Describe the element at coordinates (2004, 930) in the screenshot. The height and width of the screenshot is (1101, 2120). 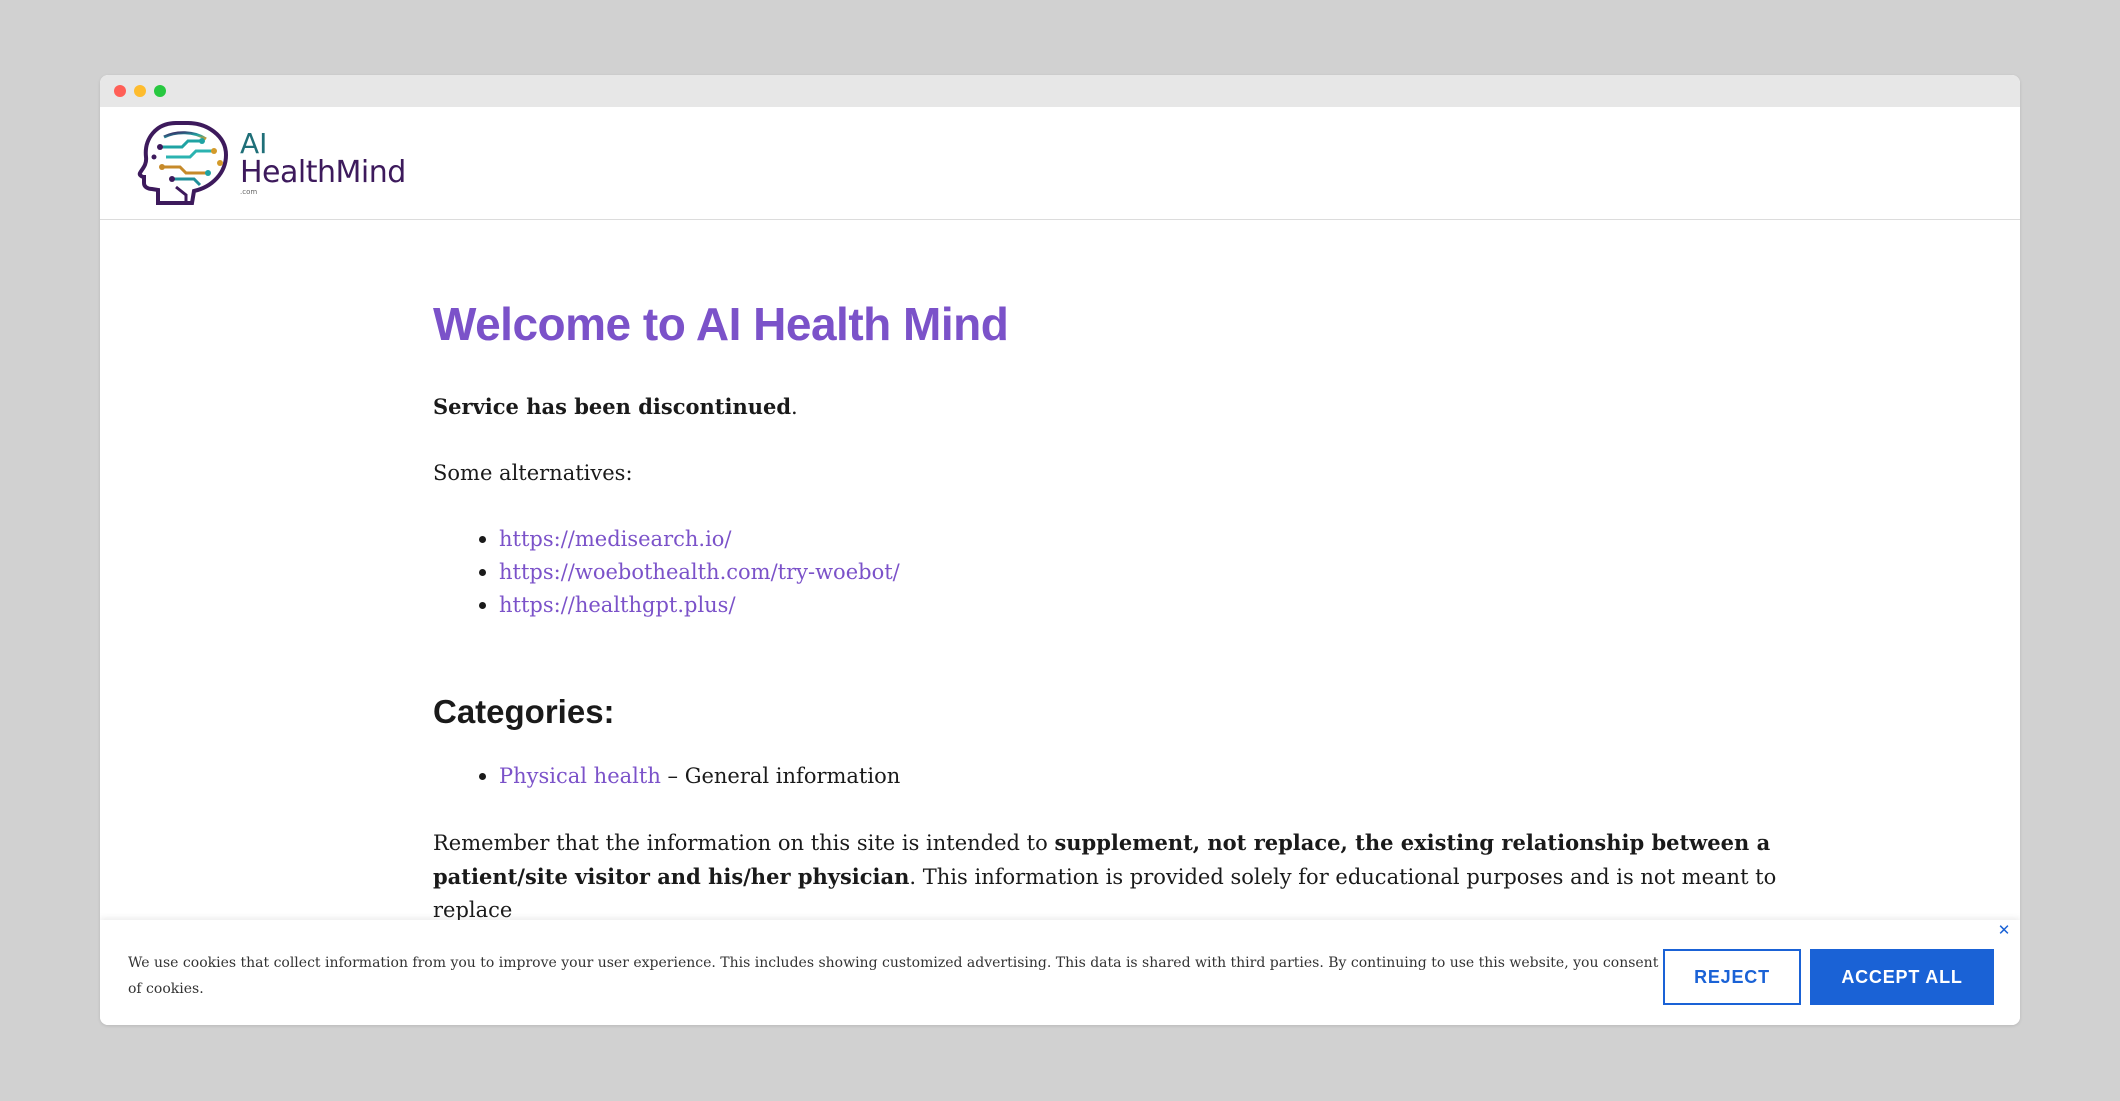
I see `close-icon: ✕` at that location.